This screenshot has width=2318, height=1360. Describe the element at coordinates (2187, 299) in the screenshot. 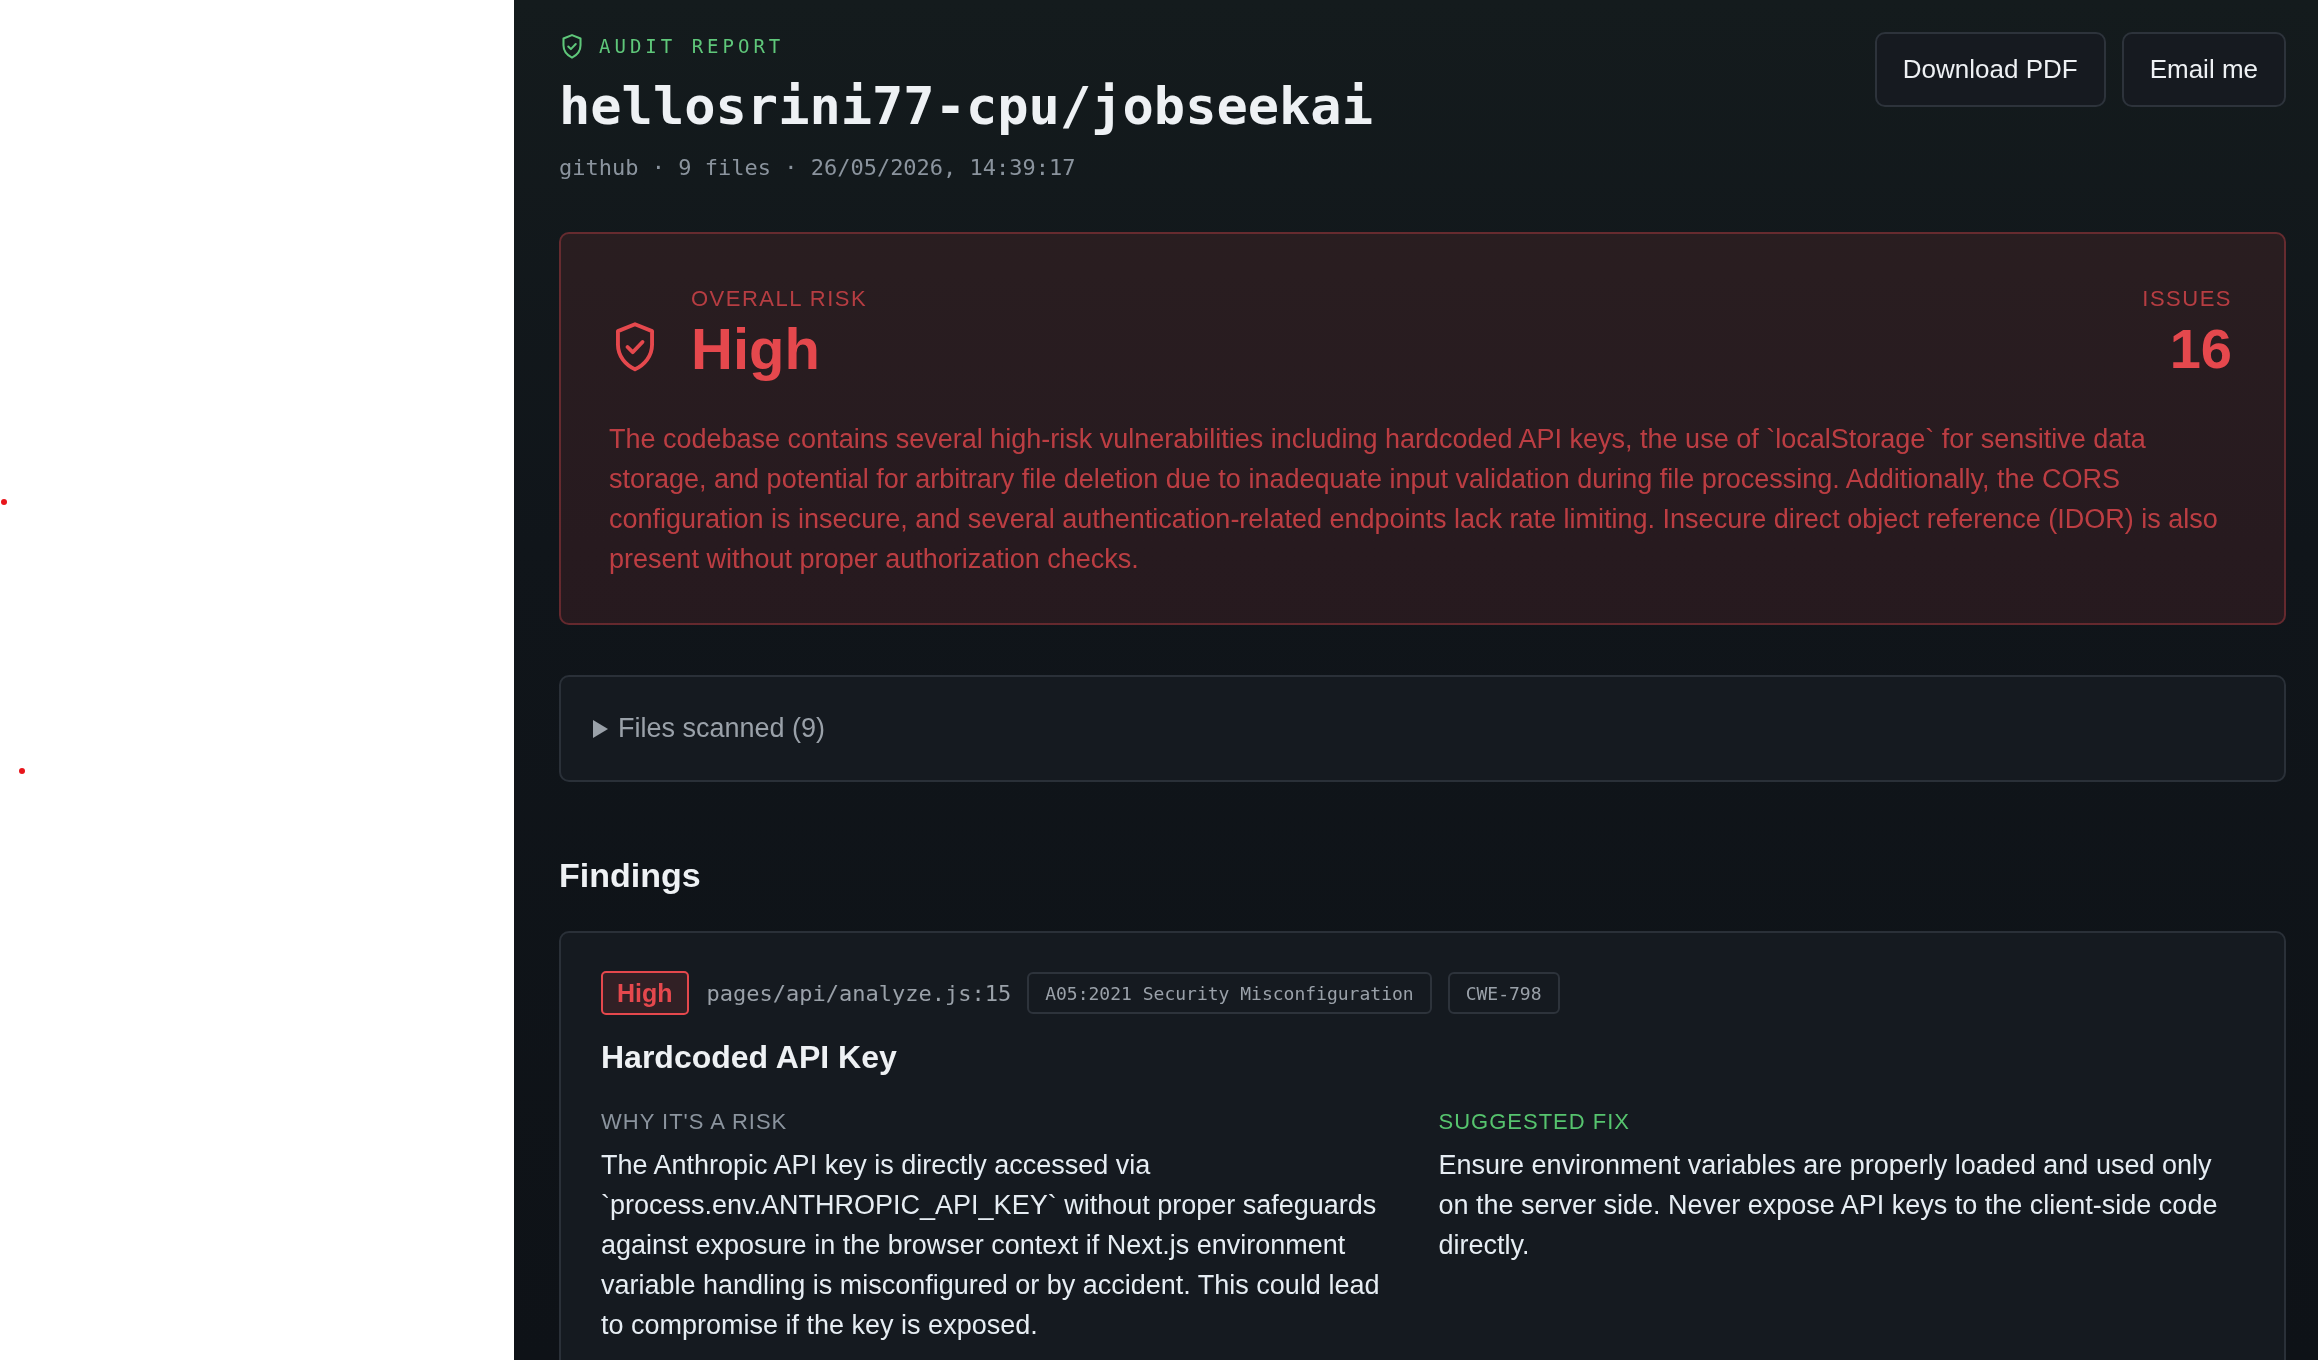

I see `issues-label: ISSUES` at that location.